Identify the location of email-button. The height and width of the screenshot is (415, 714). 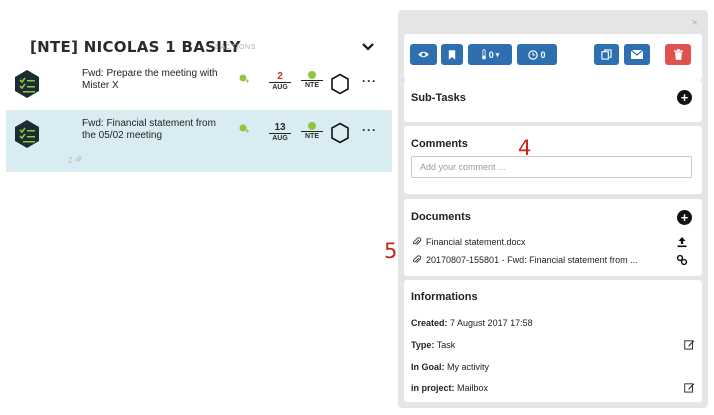
(637, 54).